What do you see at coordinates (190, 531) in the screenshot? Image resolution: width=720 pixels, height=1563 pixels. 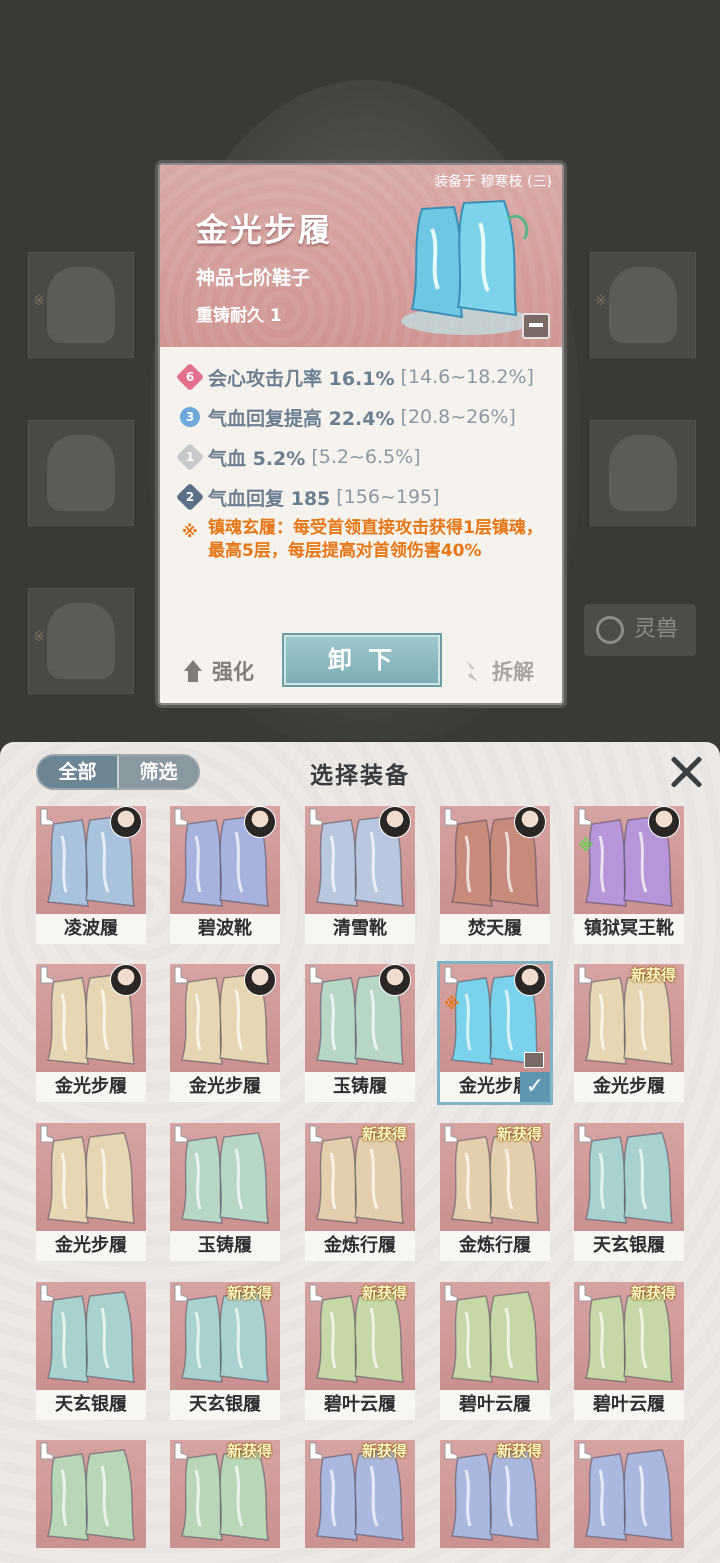 I see `special-effect-icon: ※` at bounding box center [190, 531].